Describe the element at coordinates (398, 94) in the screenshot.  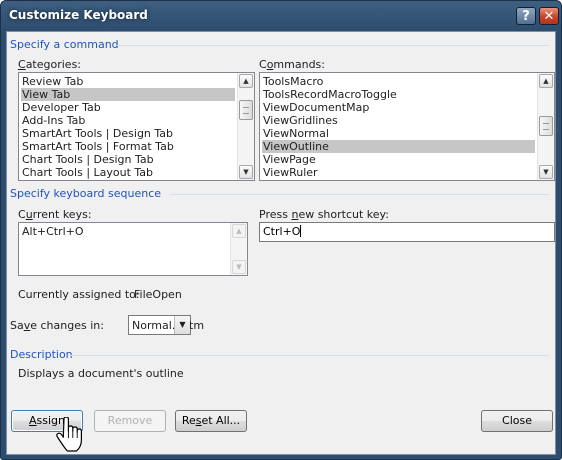
I see `command-list-item: ToolsRecordMacroToggle` at that location.